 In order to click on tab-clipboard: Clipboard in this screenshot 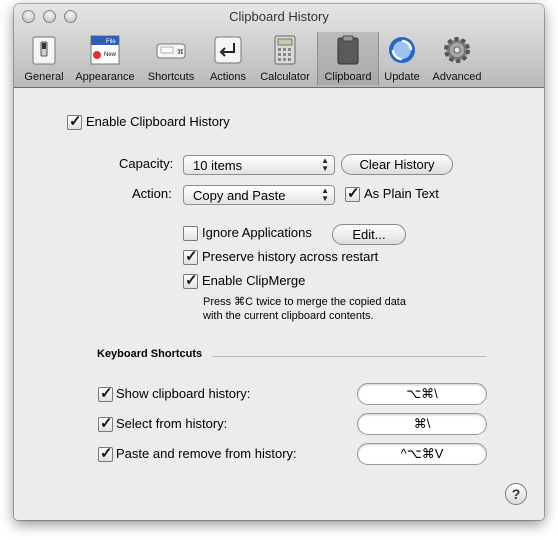, I will do `click(348, 58)`.